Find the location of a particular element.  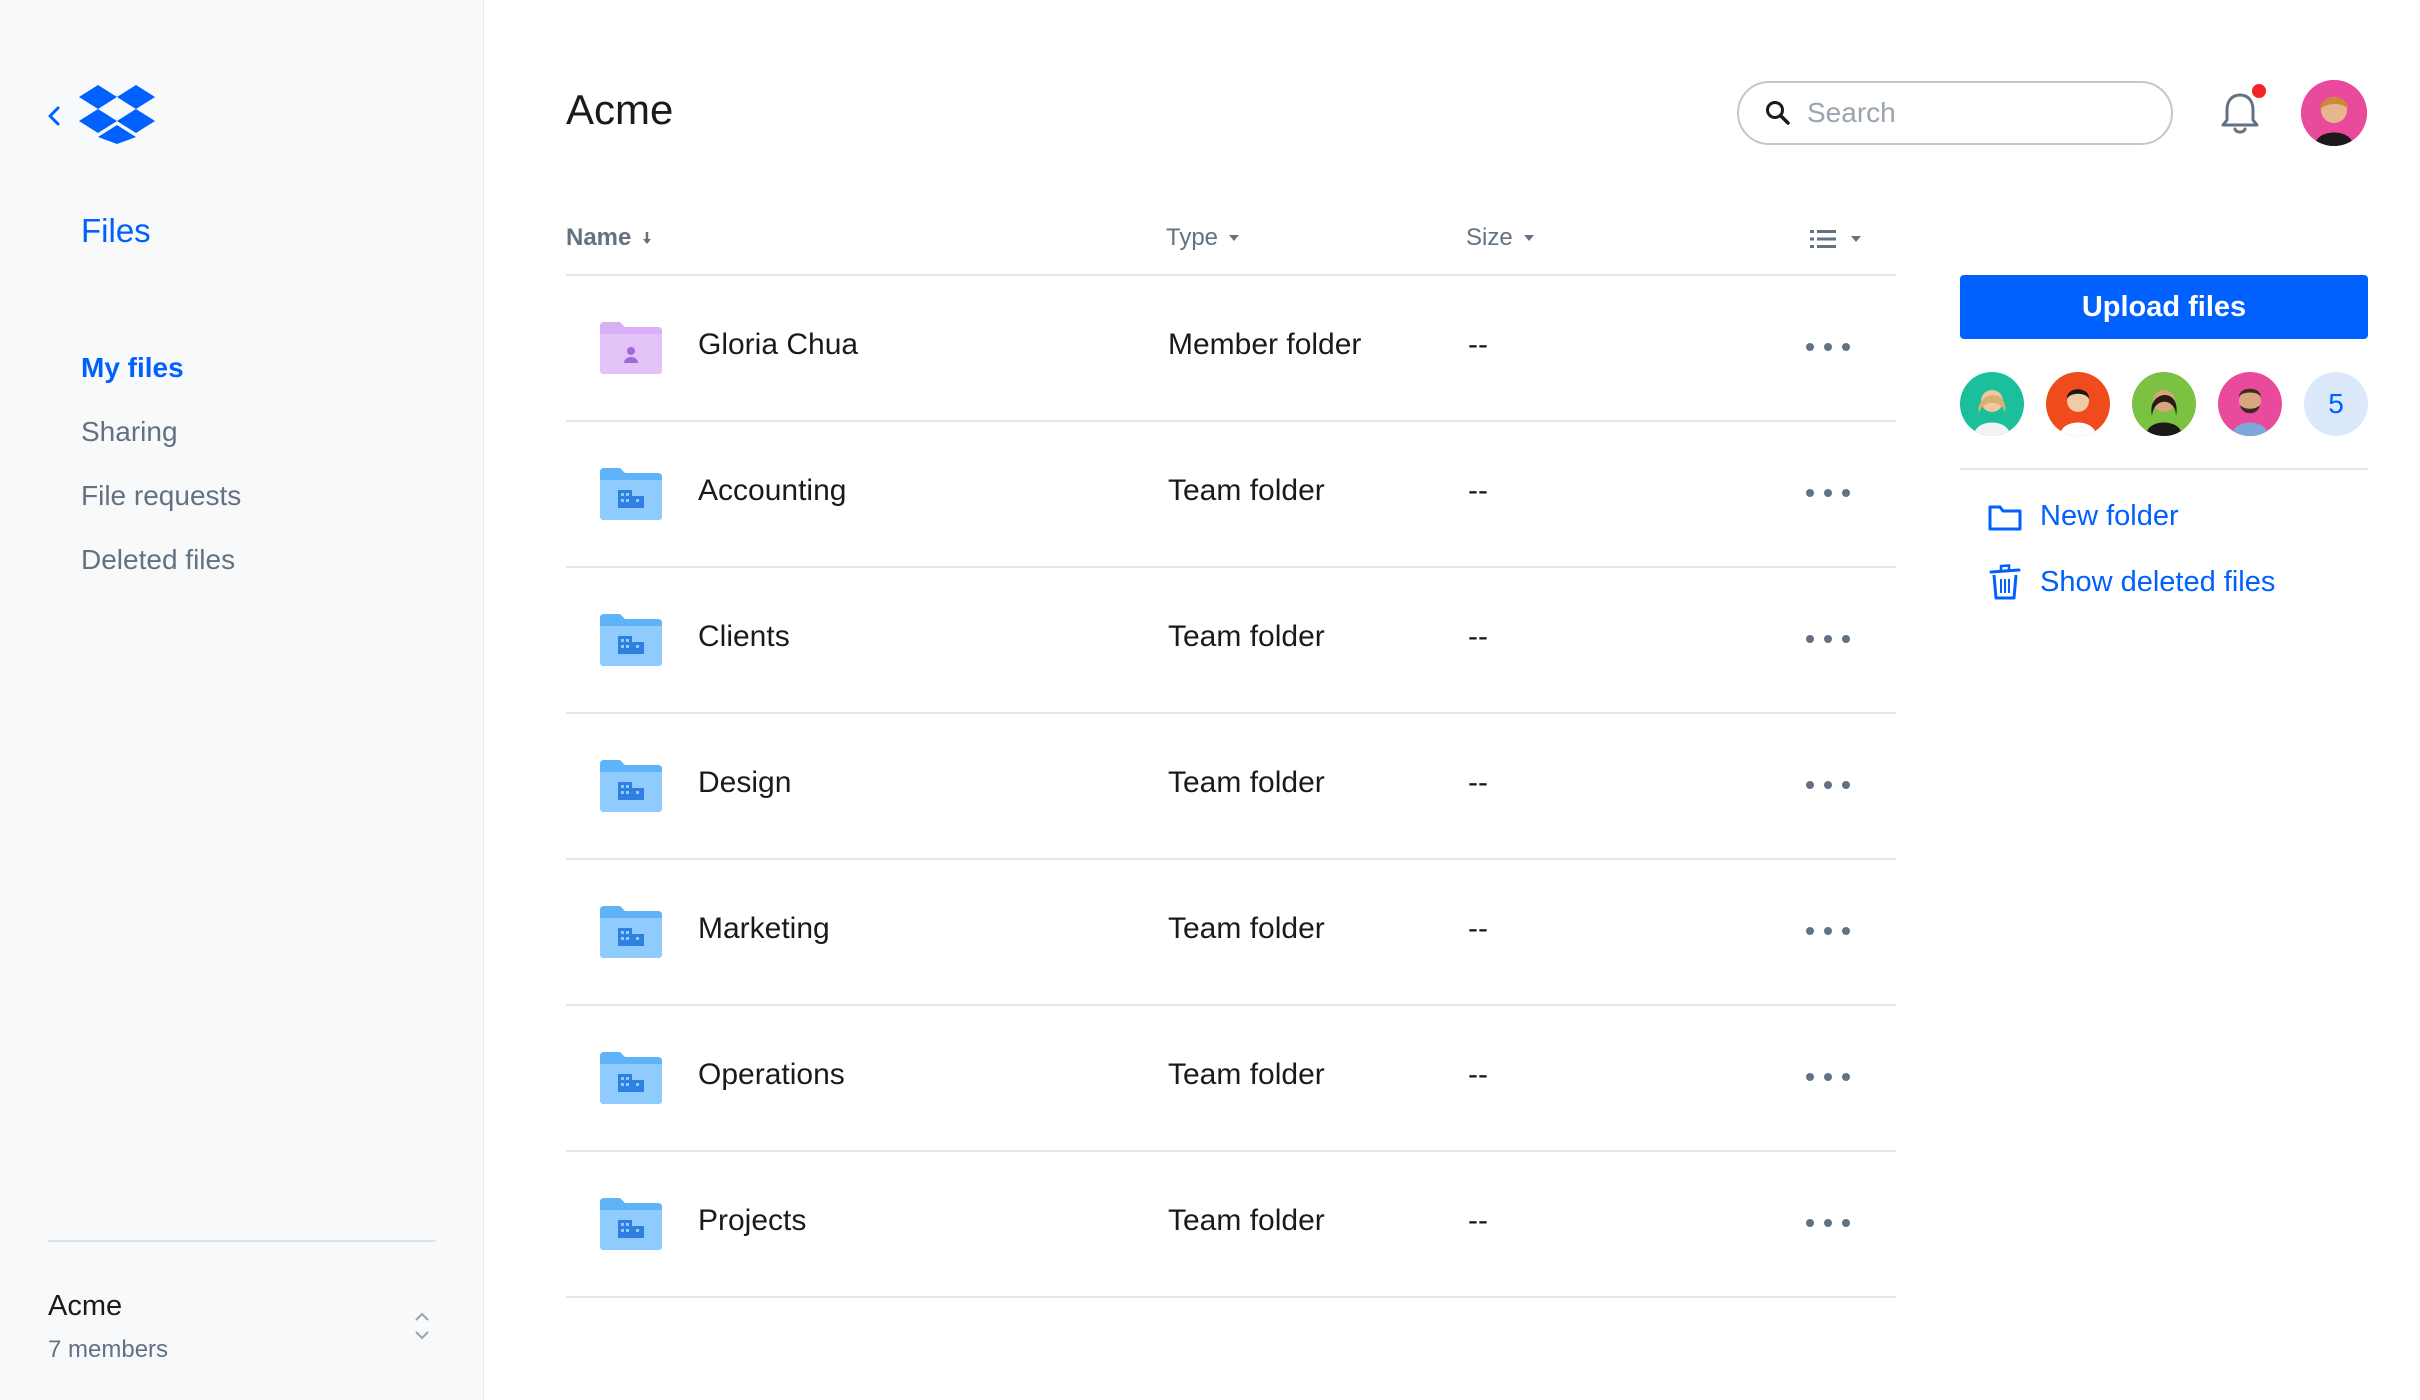

sidebar-item-deleted-files: Deleted files is located at coordinates (161, 560).